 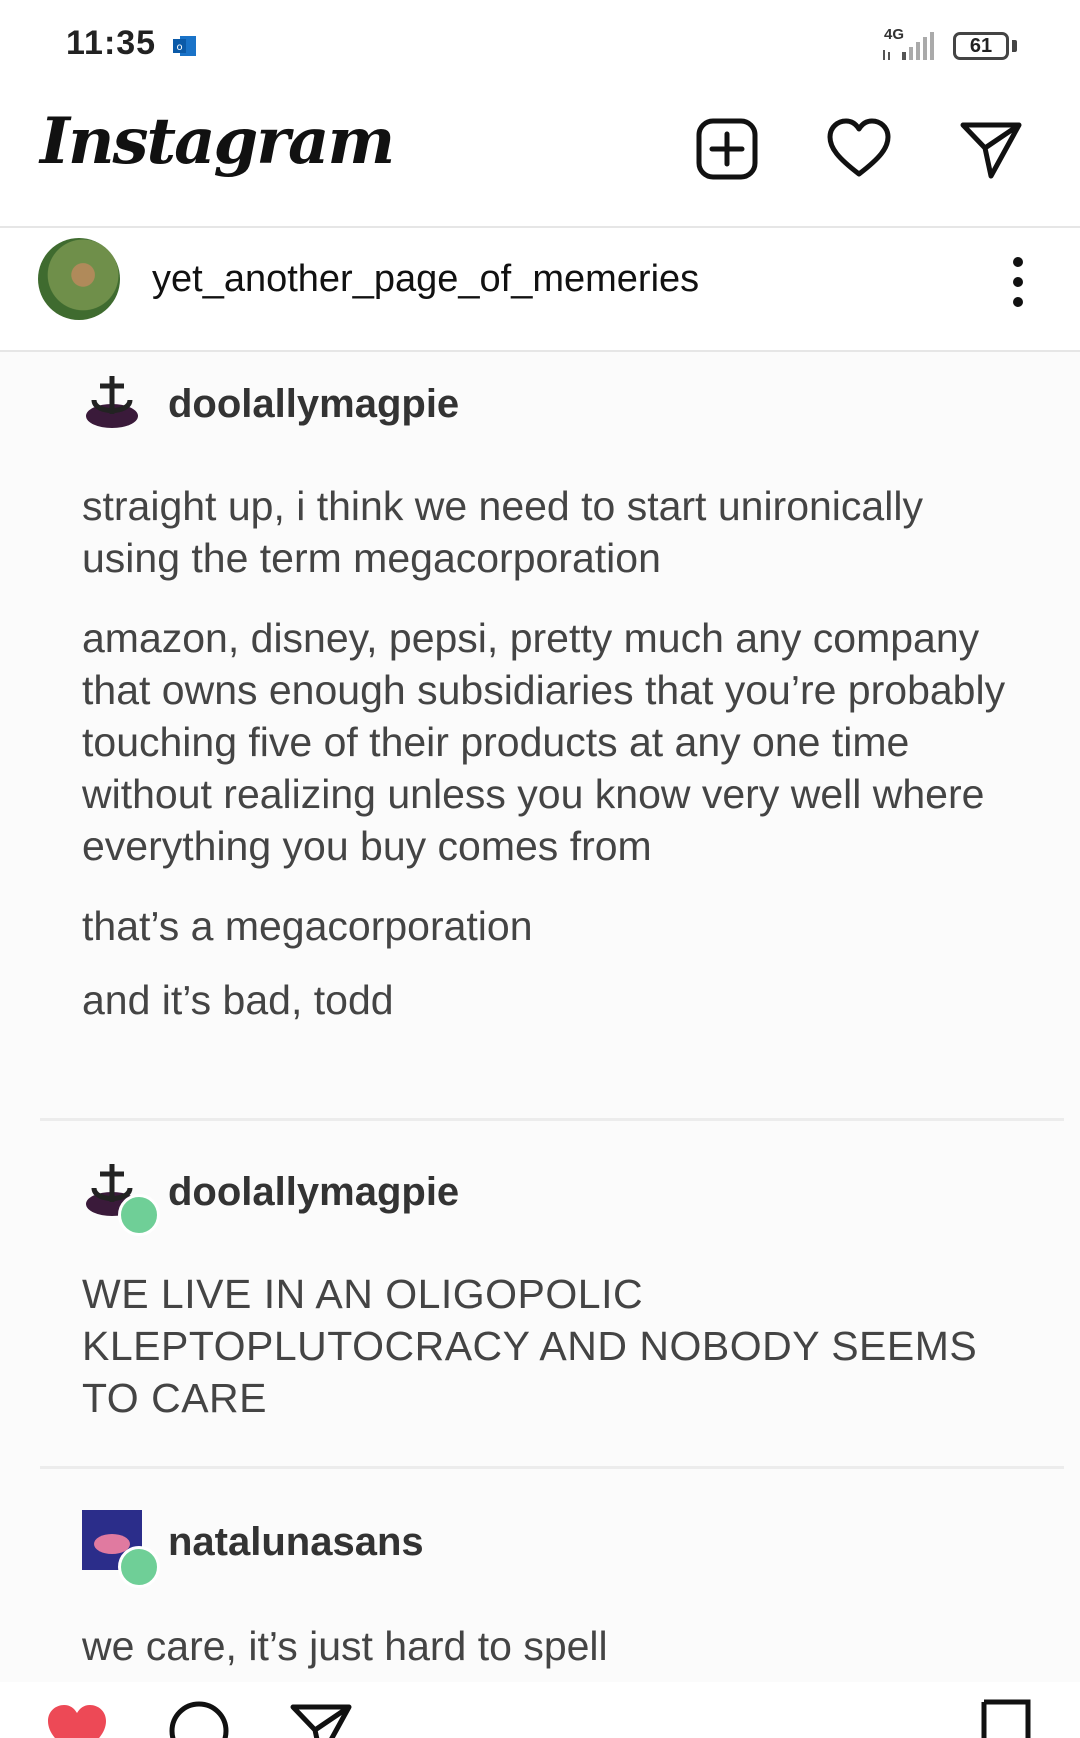 I want to click on tumblr-paragraph: and it’s bad, todd, so click(x=238, y=1000).